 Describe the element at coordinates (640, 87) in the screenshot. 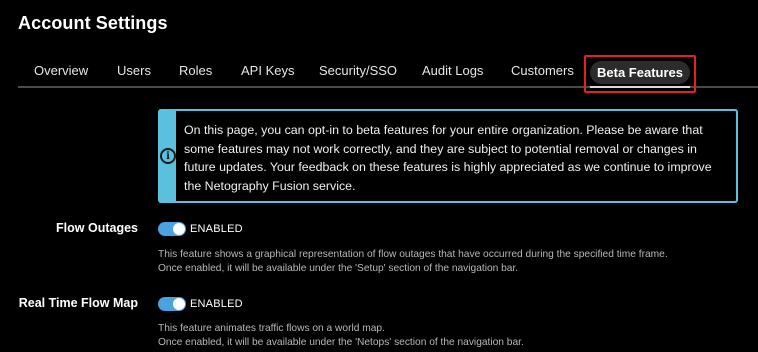

I see `active-tab-underline` at that location.